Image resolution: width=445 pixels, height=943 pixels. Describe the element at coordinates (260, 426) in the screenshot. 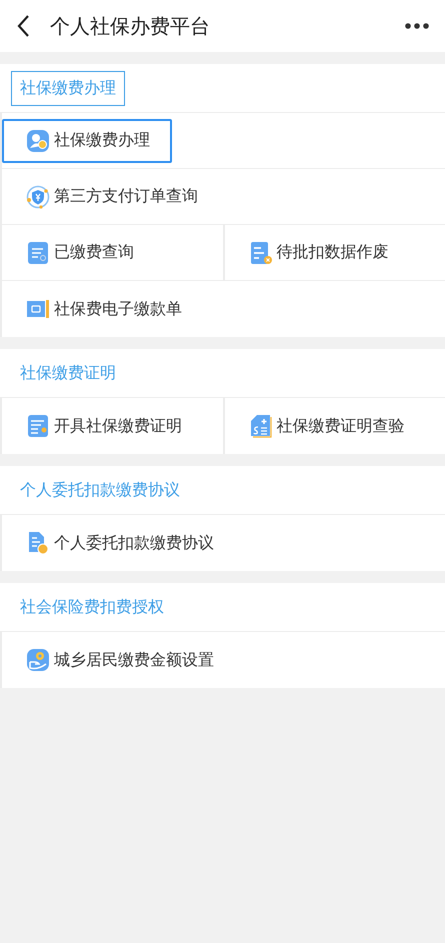

I see `document-dollar-icon` at that location.